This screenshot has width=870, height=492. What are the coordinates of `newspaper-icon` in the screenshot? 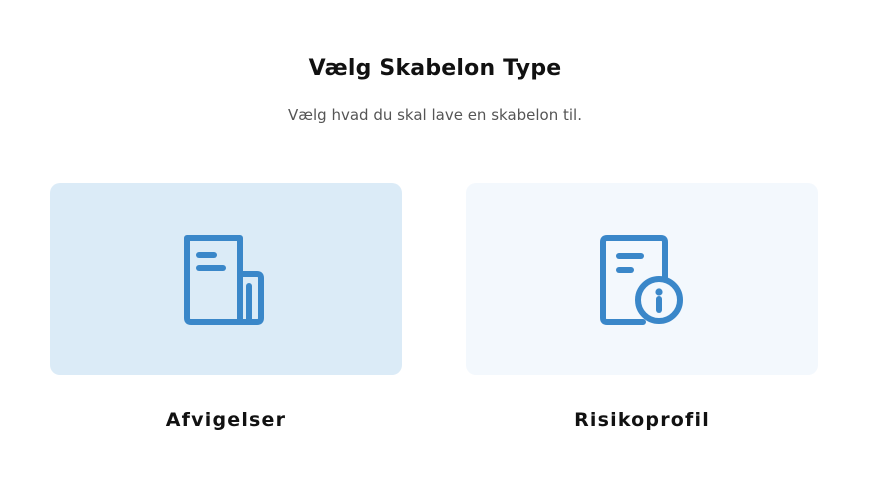 It's located at (224, 280).